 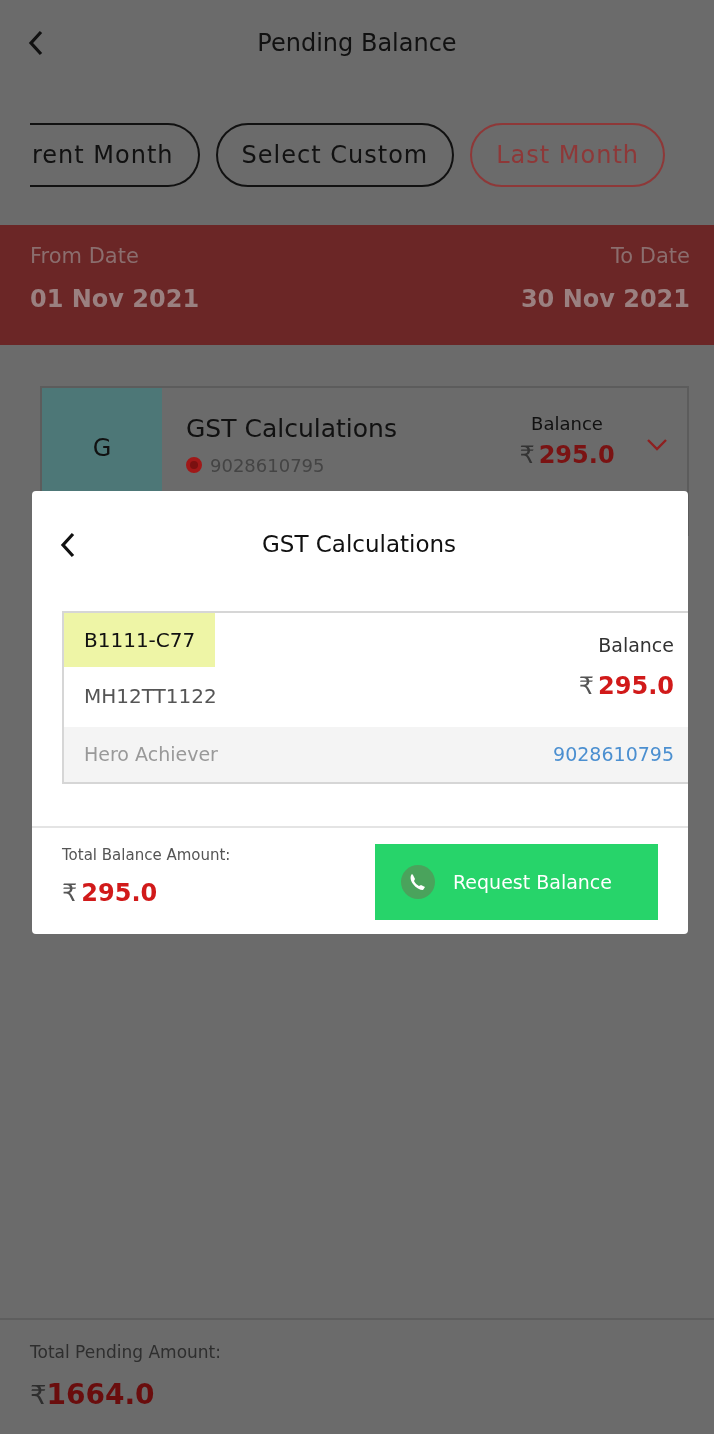 I want to click on total-balance-amount: 295.0, so click(x=119, y=893).